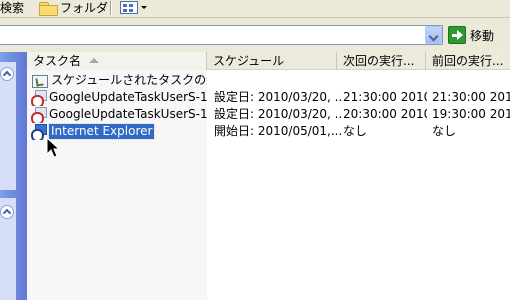 Image resolution: width=510 pixels, height=300 pixels. Describe the element at coordinates (40, 81) in the screenshot. I see `add-task-icon` at that location.